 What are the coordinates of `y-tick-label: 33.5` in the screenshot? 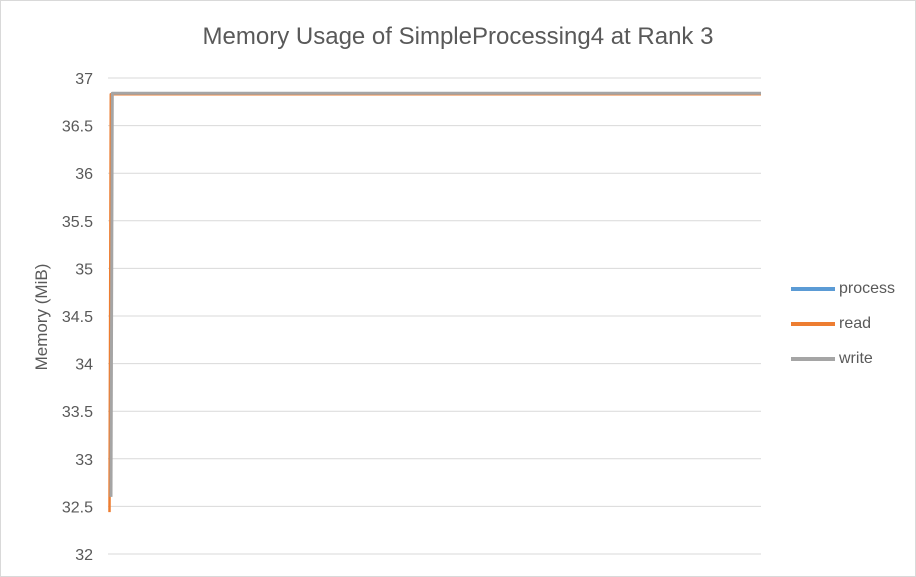 It's located at (77, 412).